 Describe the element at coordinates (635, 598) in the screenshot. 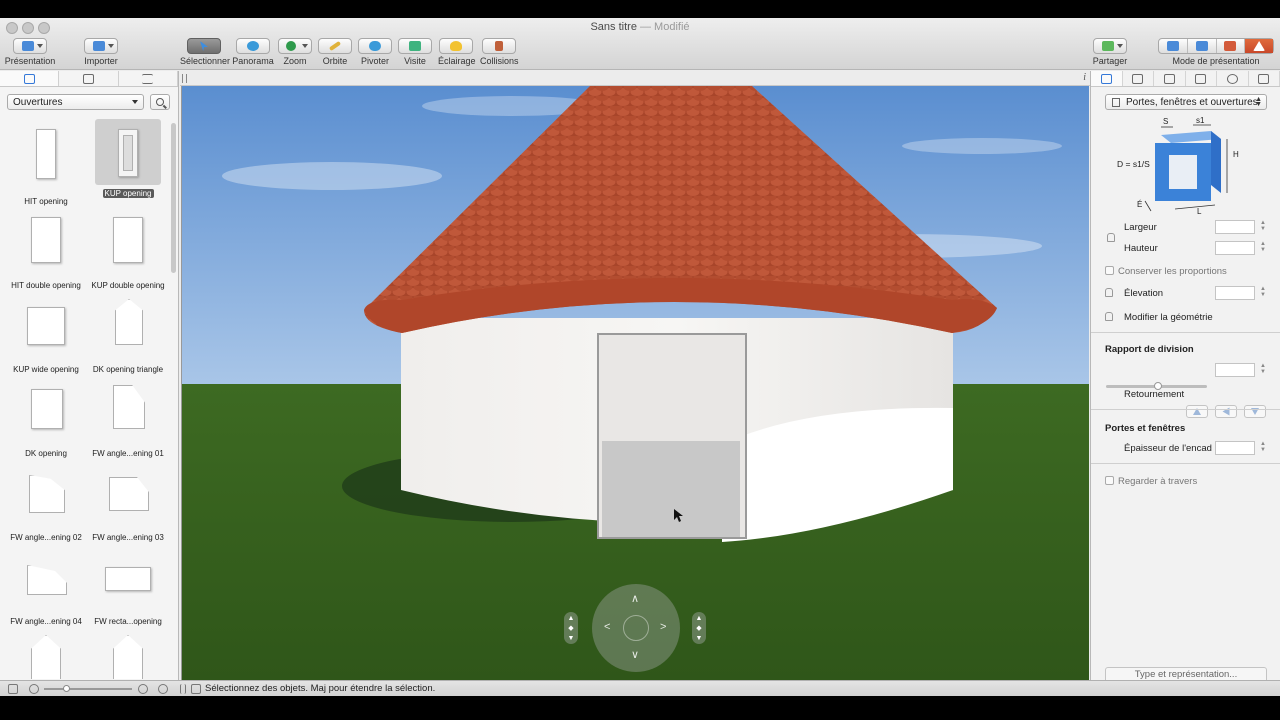

I see `nav-up-icon: ∧` at that location.